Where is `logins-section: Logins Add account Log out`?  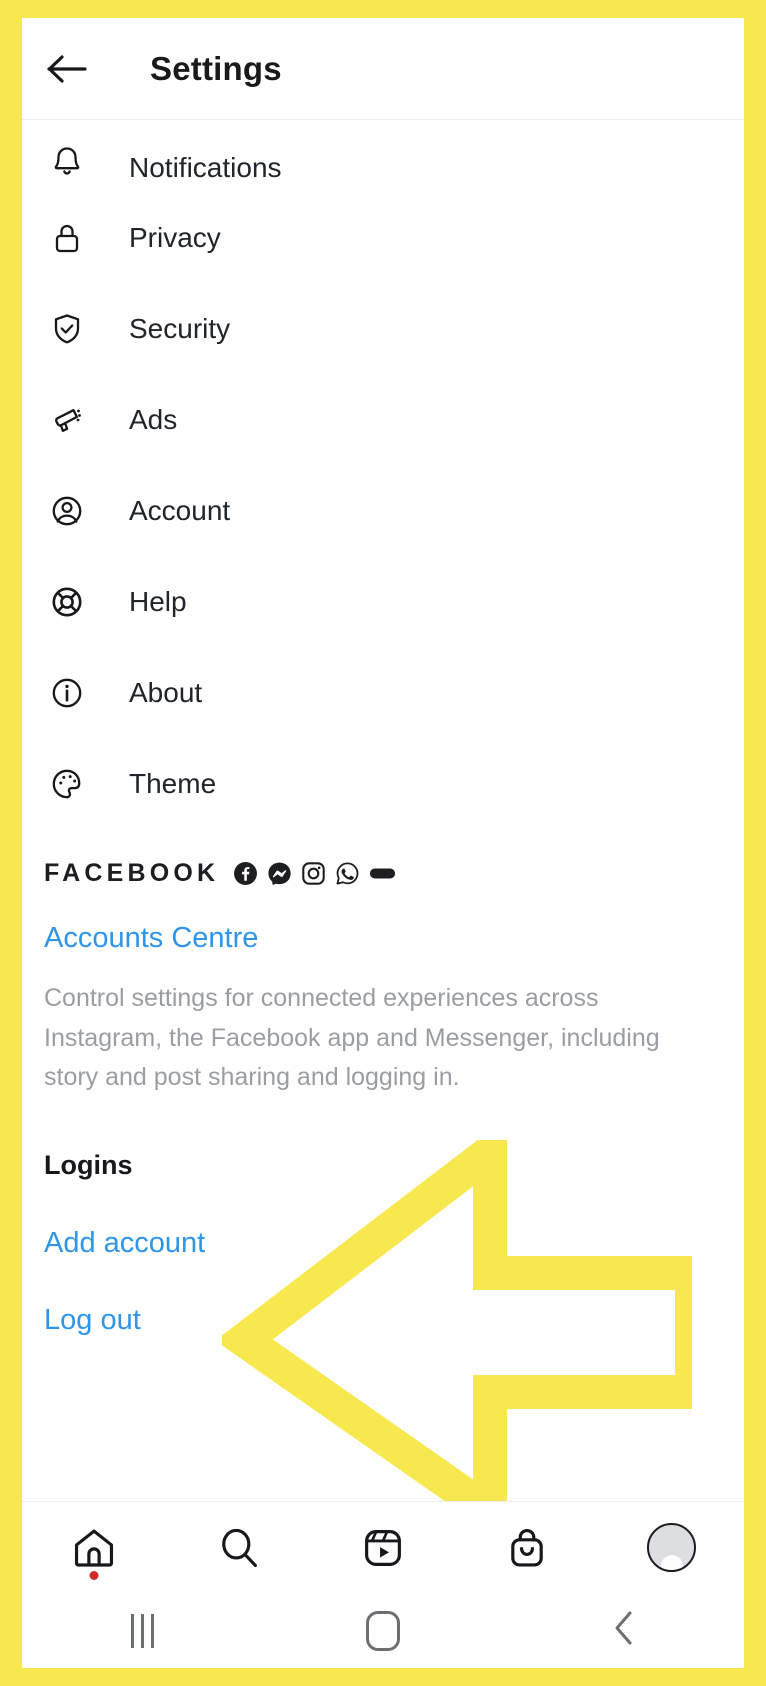 logins-section: Logins Add account Log out is located at coordinates (383, 1243).